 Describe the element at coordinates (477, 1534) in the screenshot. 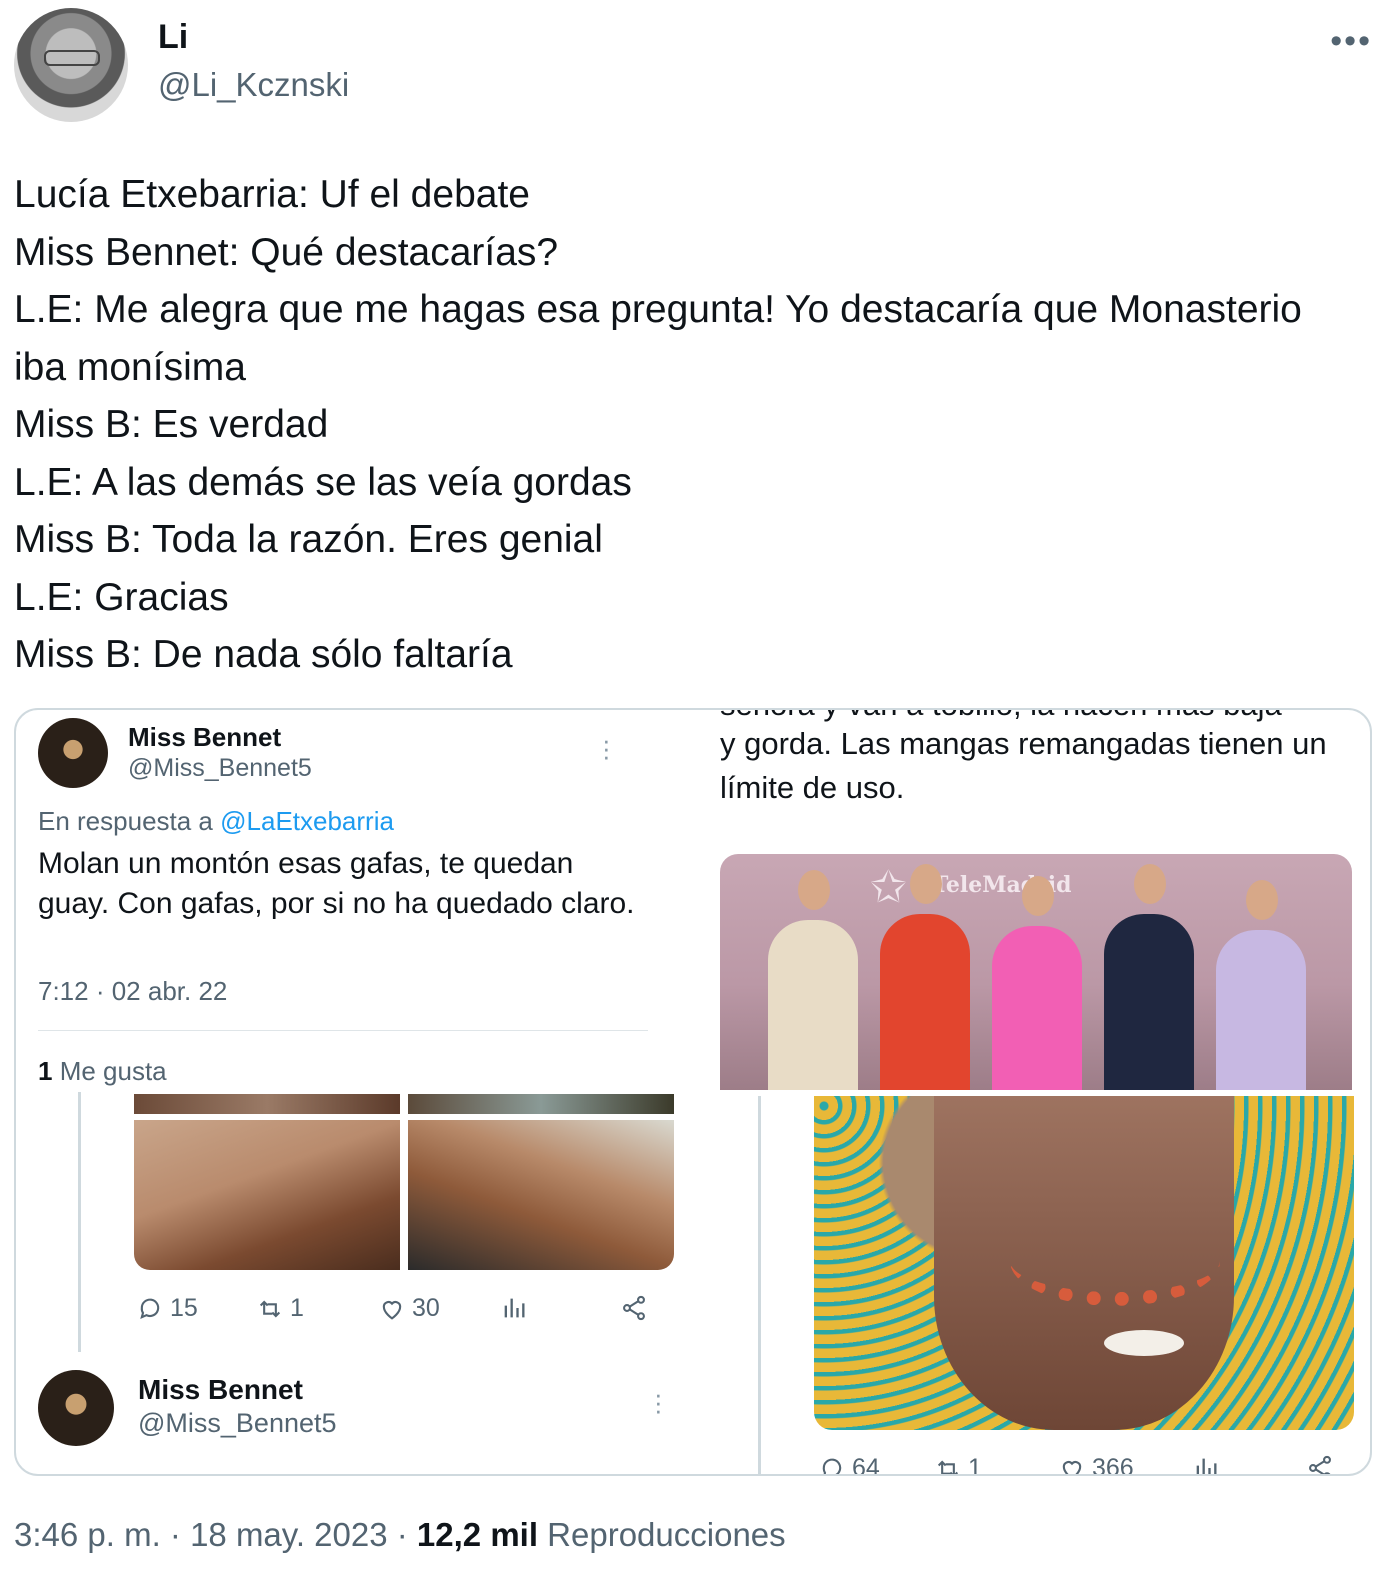

I see `views-count: 12,2 mil` at that location.